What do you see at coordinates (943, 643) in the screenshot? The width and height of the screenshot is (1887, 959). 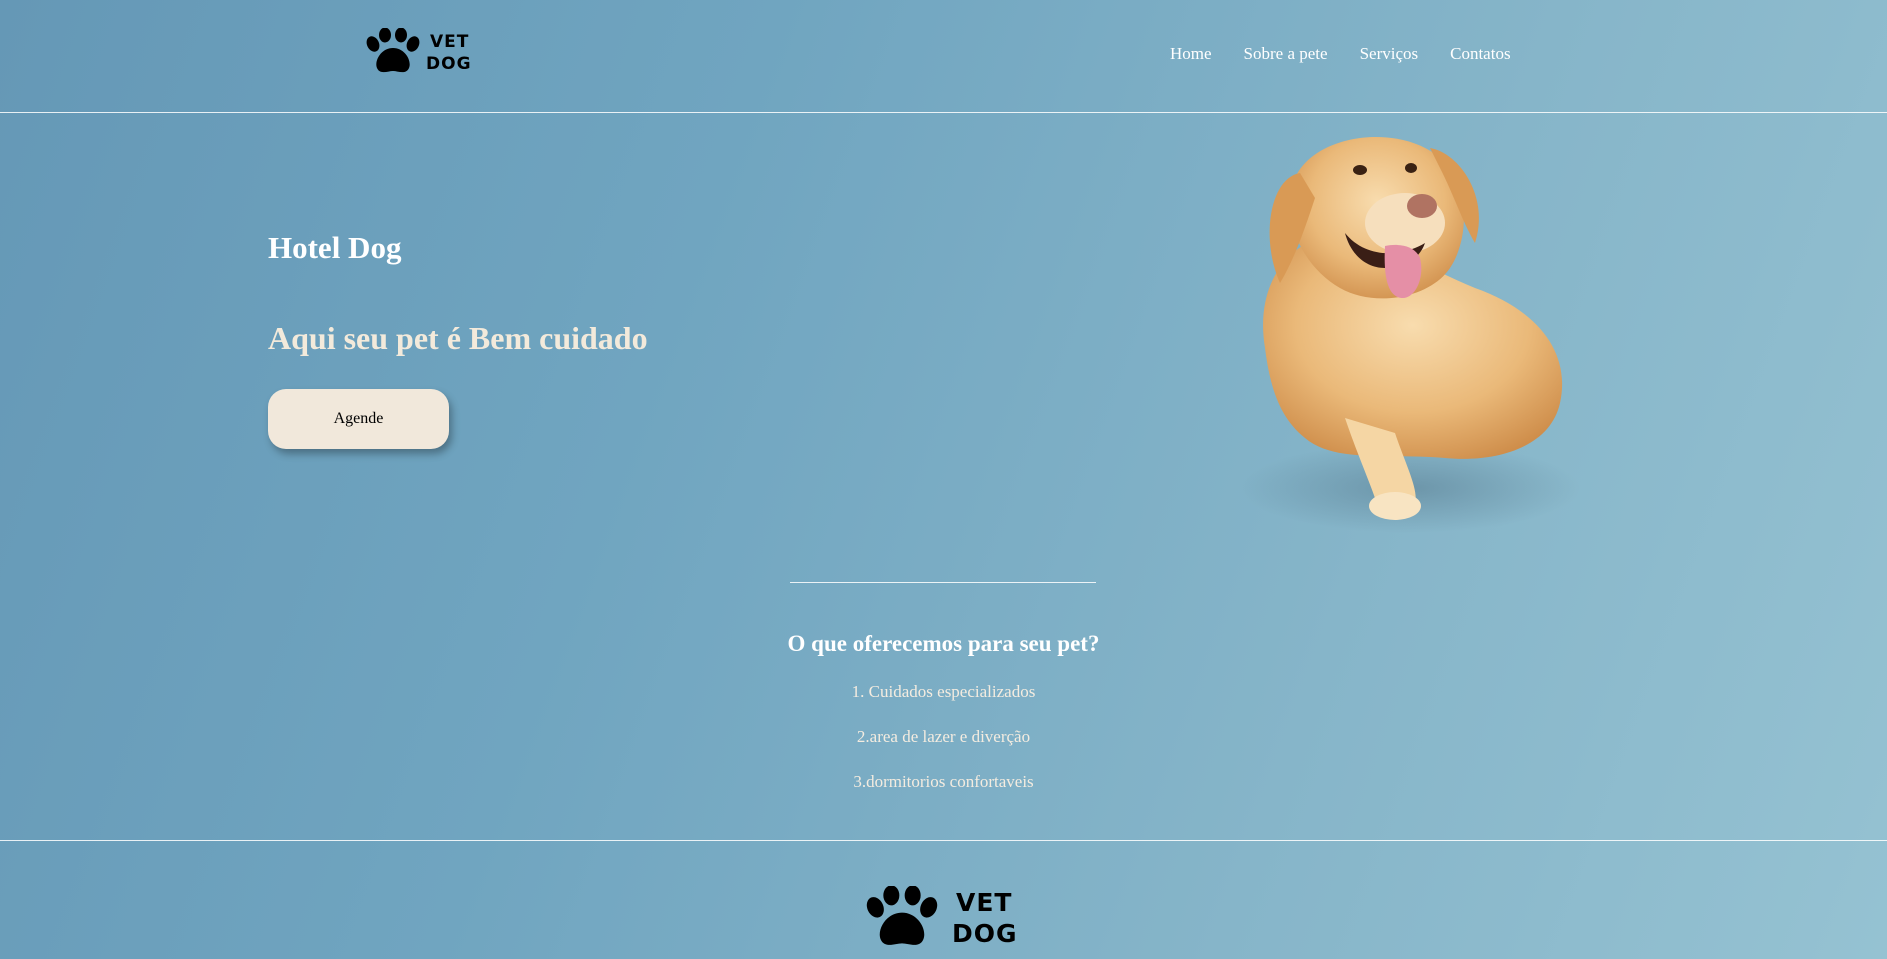 I see `services-title: O que oferecemos para seu pet?` at bounding box center [943, 643].